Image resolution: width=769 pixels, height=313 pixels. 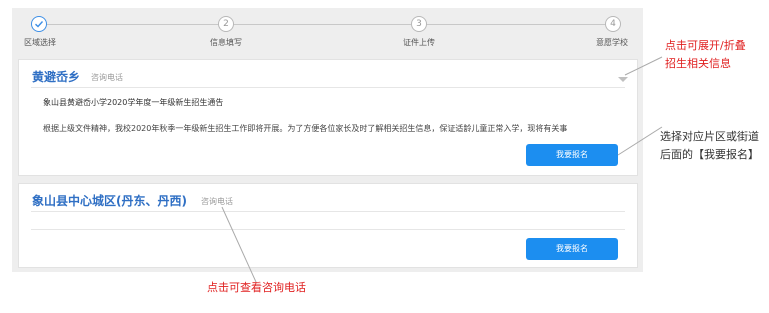 I want to click on annotation-select-line1: 选择对应片区或街道, so click(x=709, y=136).